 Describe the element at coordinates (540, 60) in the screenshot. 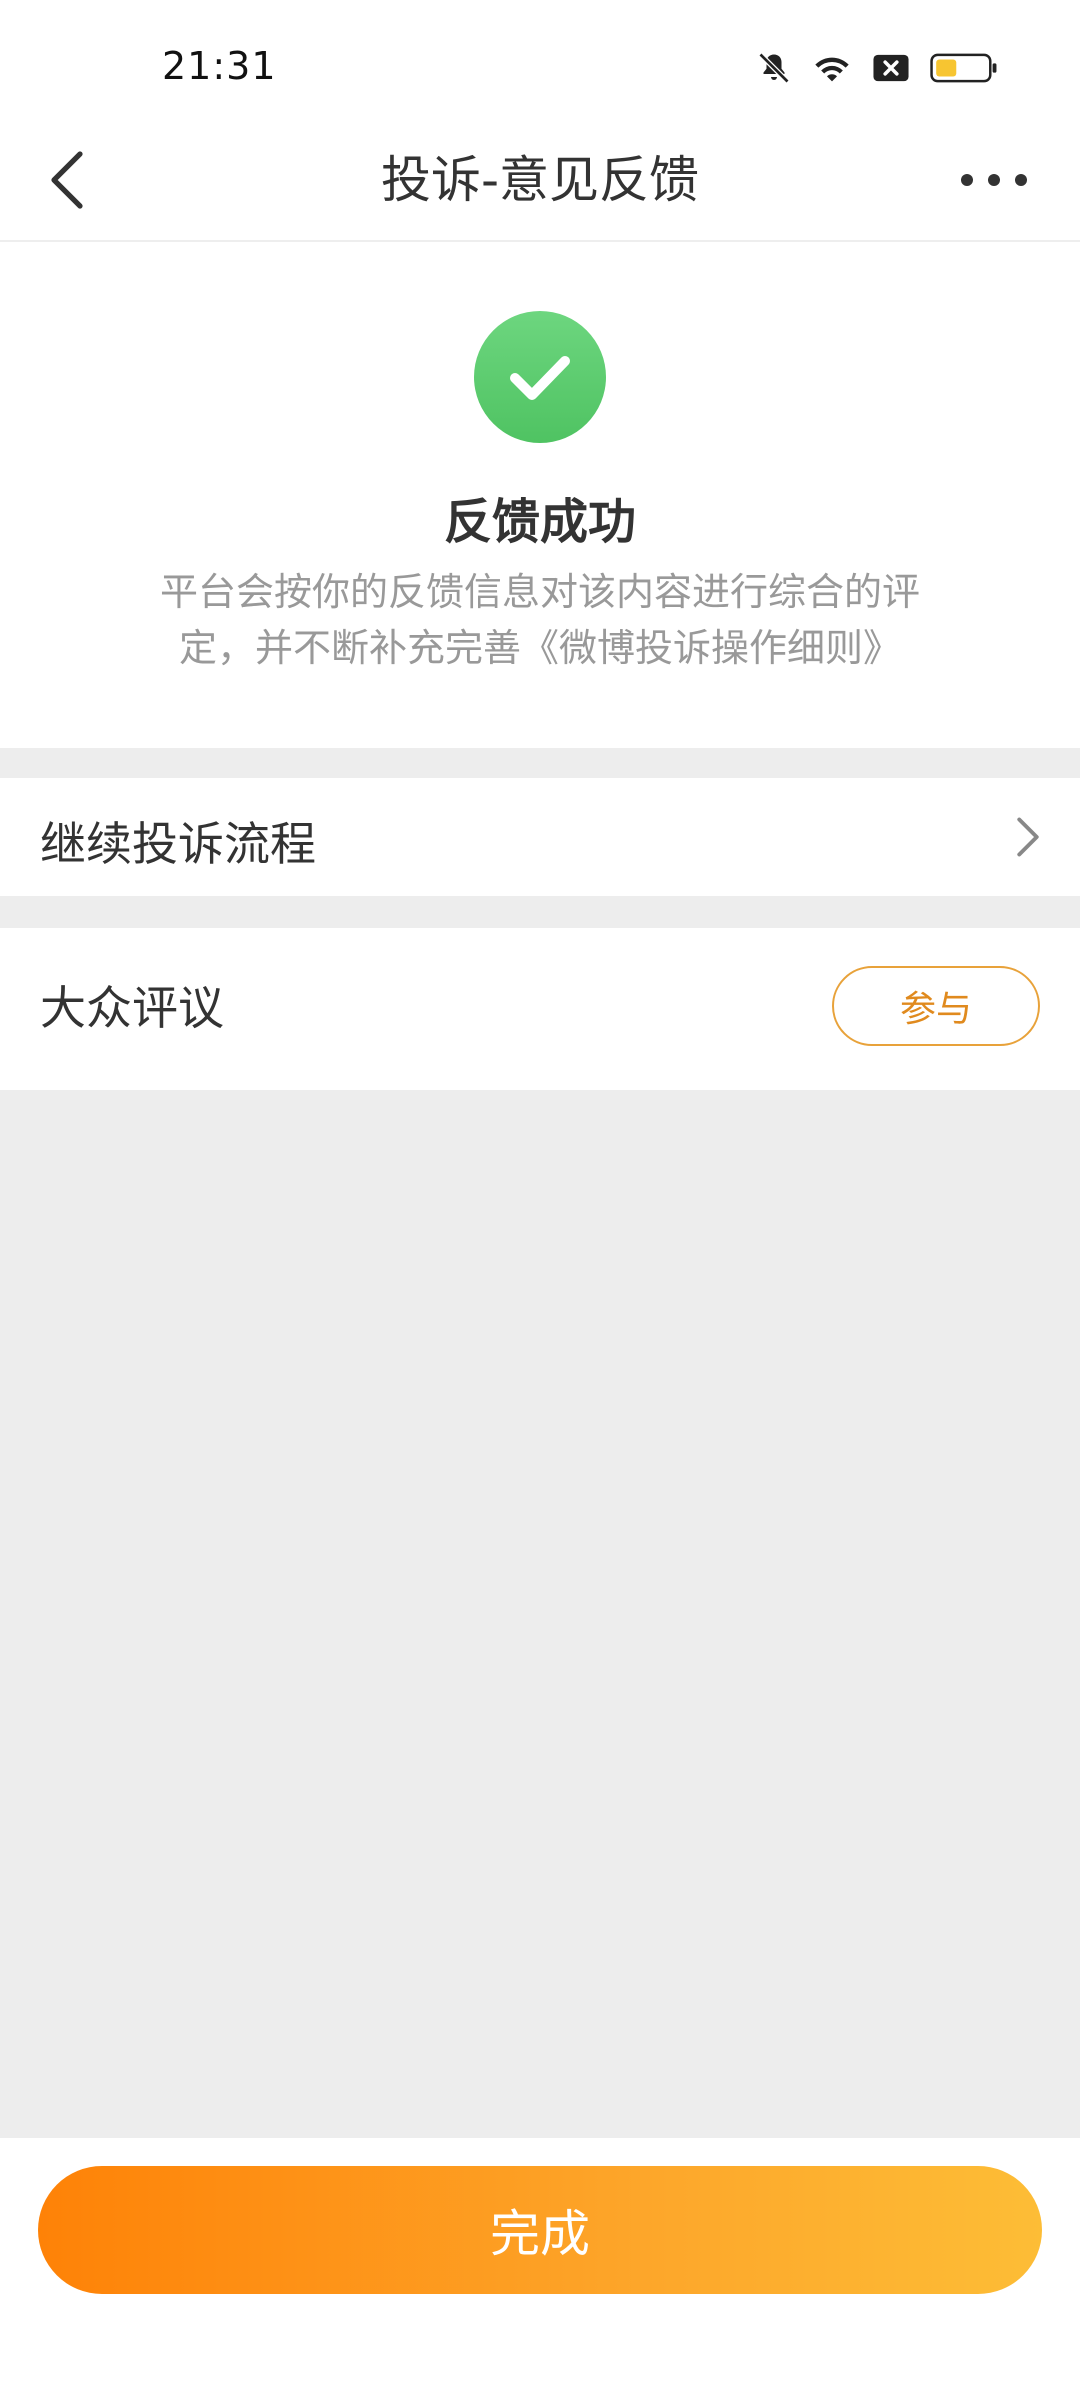

I see `status-bar: 21:31` at that location.